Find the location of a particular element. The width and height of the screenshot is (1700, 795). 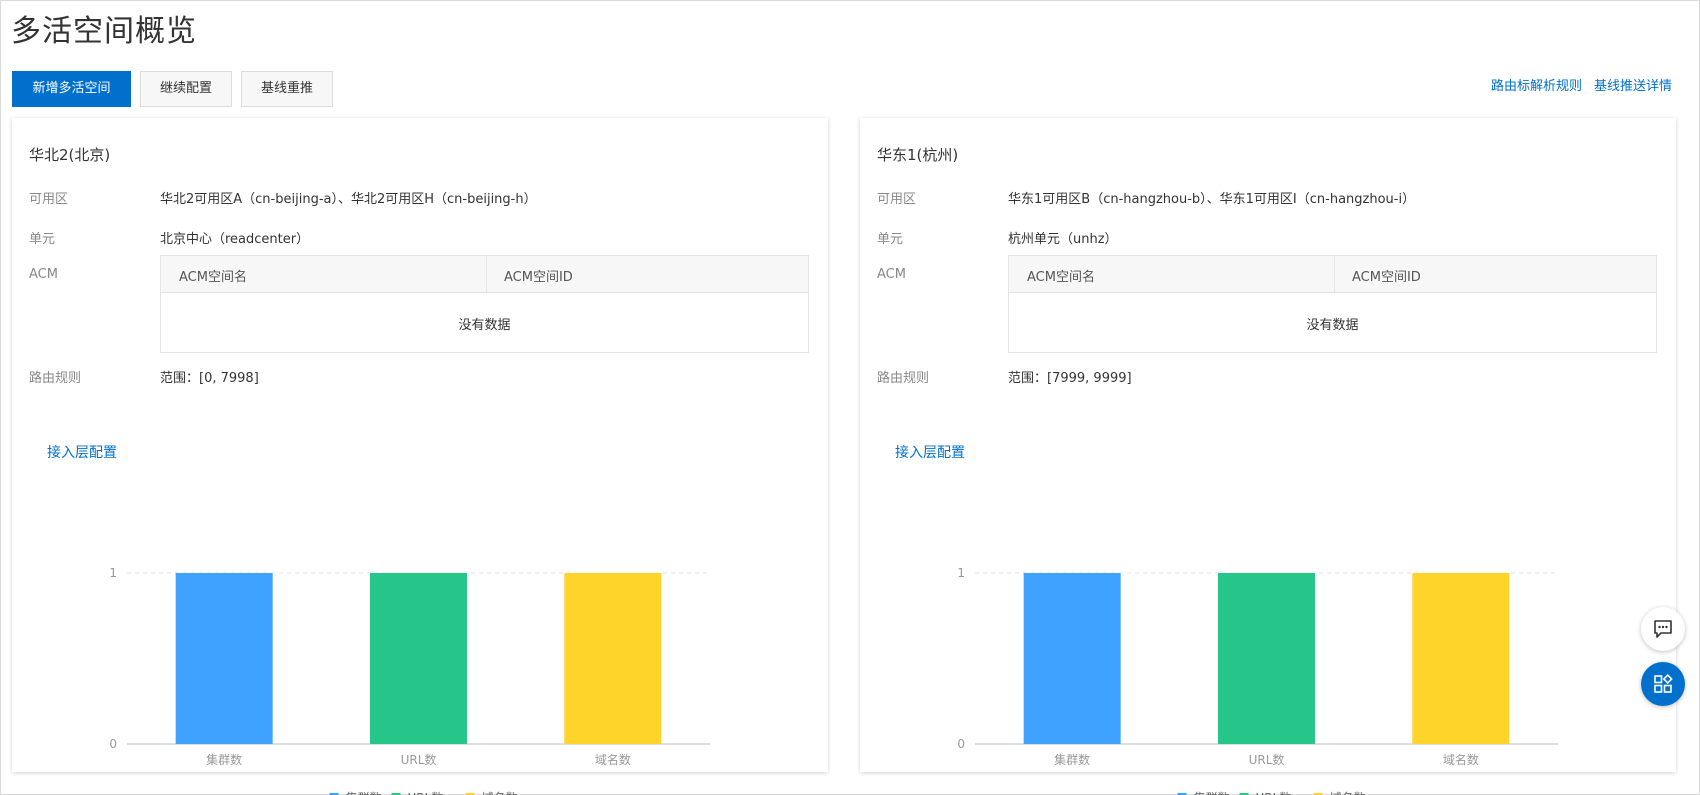

page-title: 多活空间概览 is located at coordinates (104, 31).